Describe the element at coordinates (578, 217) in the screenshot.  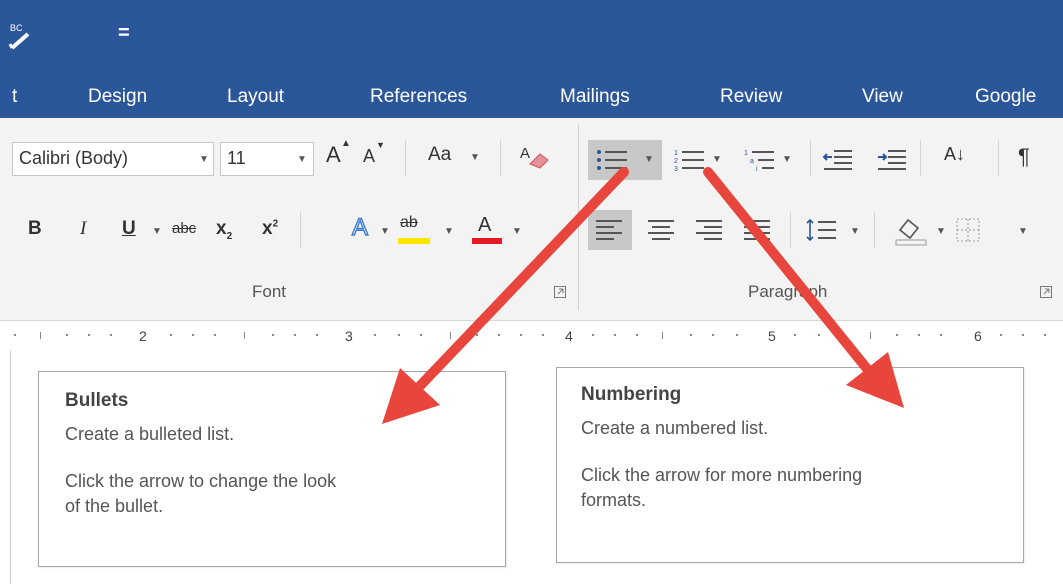
I see `group-separator` at that location.